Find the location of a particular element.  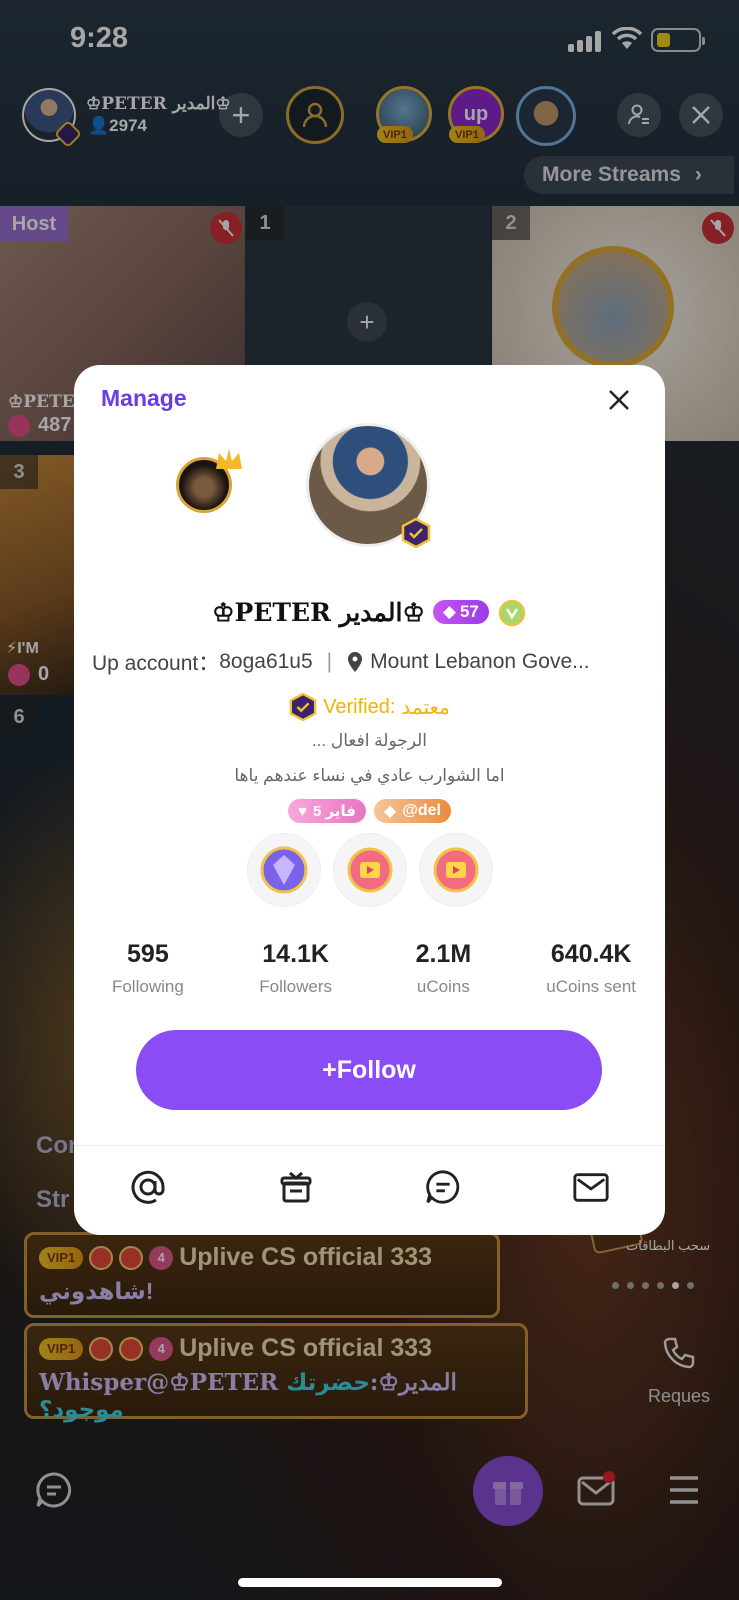

profile-name-row: ♔PETER المدير♔ ◆ 57 is located at coordinates (369, 612).